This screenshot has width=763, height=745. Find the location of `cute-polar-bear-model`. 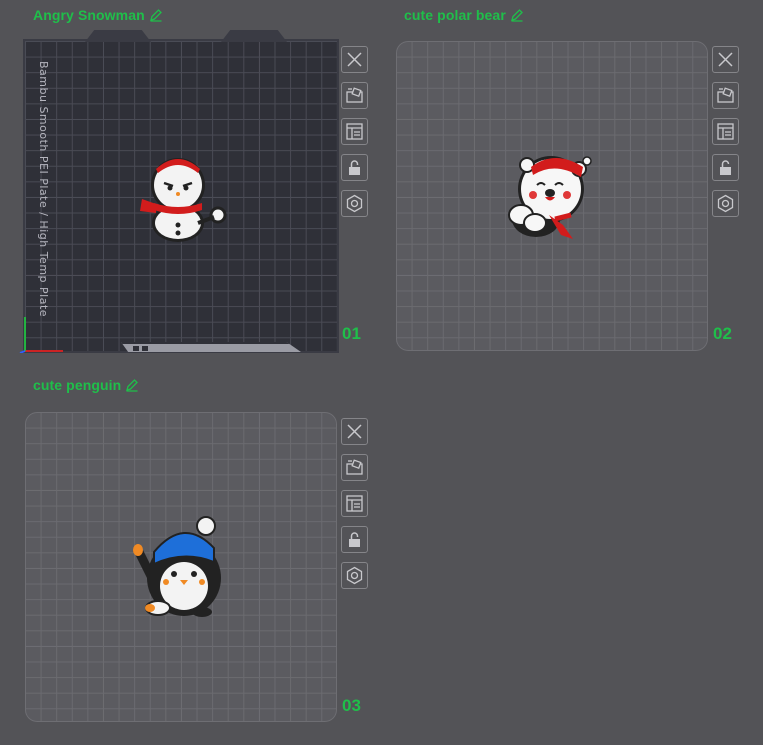

cute-polar-bear-model is located at coordinates (551, 195).